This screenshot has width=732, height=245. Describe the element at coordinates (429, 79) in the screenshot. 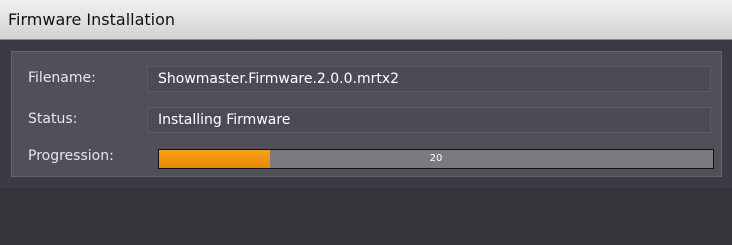

I see `filename-field: Showmaster.Firmware.2.0.0.mrtx2` at that location.